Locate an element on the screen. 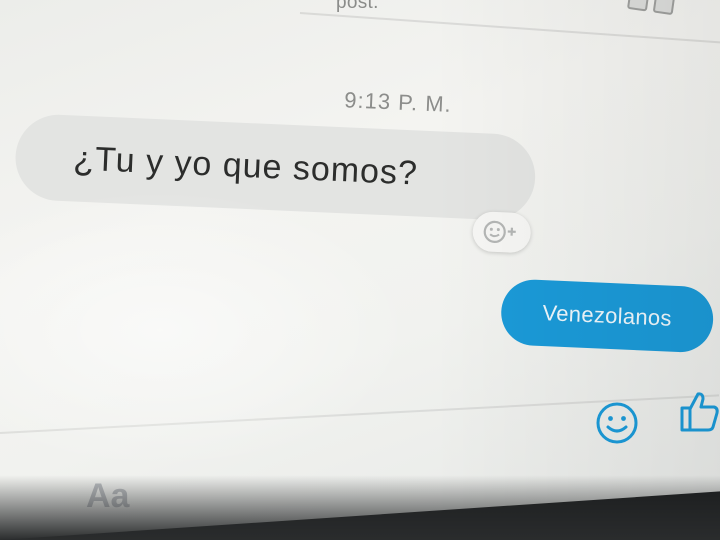  minimize-icon is located at coordinates (638, 6).